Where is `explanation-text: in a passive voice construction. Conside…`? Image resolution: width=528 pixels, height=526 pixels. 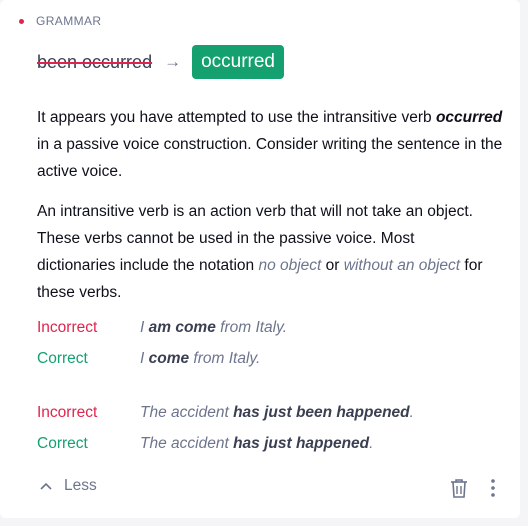 explanation-text: in a passive voice construction. Conside… is located at coordinates (270, 158).